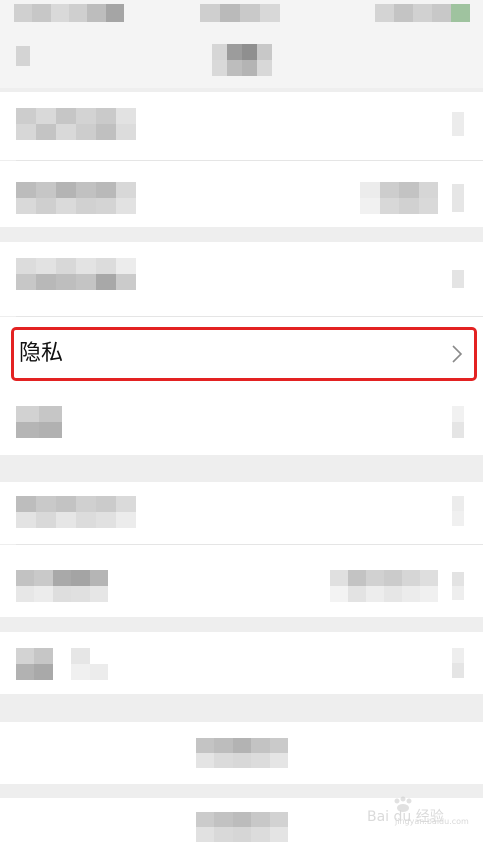  I want to click on watermark-url: jingyan.baidu.com, so click(432, 821).